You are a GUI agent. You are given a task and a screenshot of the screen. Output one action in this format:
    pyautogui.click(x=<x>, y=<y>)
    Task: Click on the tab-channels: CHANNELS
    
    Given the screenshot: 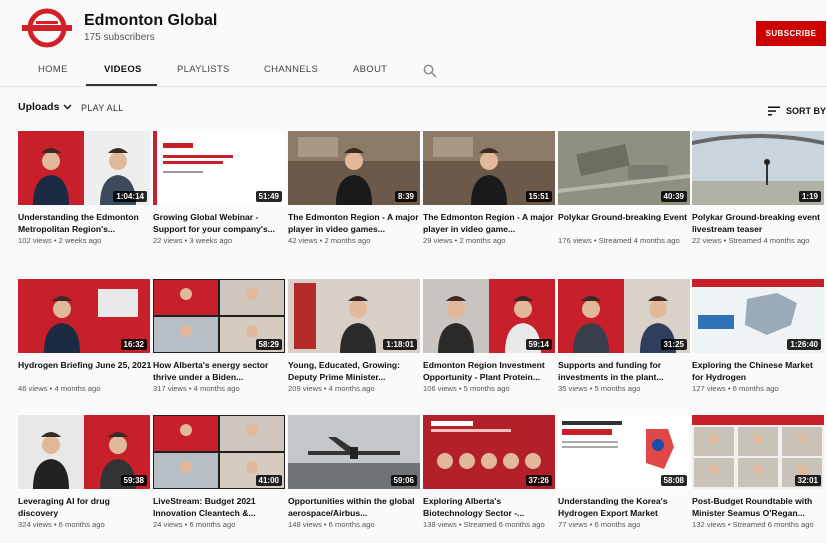 What is the action you would take?
    pyautogui.click(x=291, y=69)
    